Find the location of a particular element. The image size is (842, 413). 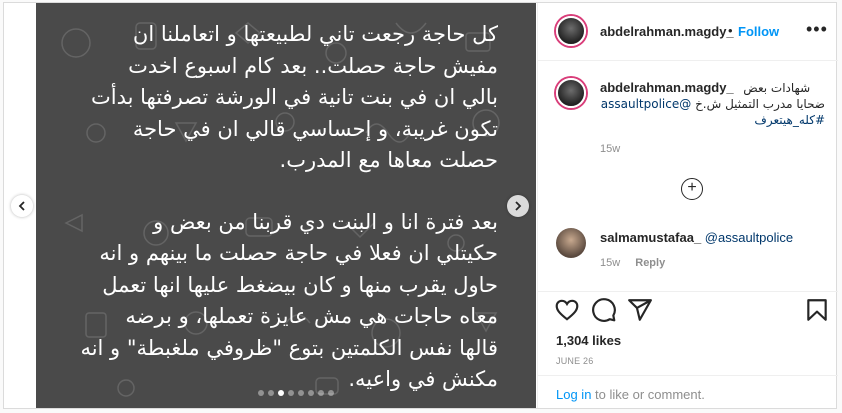

comment-time: 15w is located at coordinates (610, 263).